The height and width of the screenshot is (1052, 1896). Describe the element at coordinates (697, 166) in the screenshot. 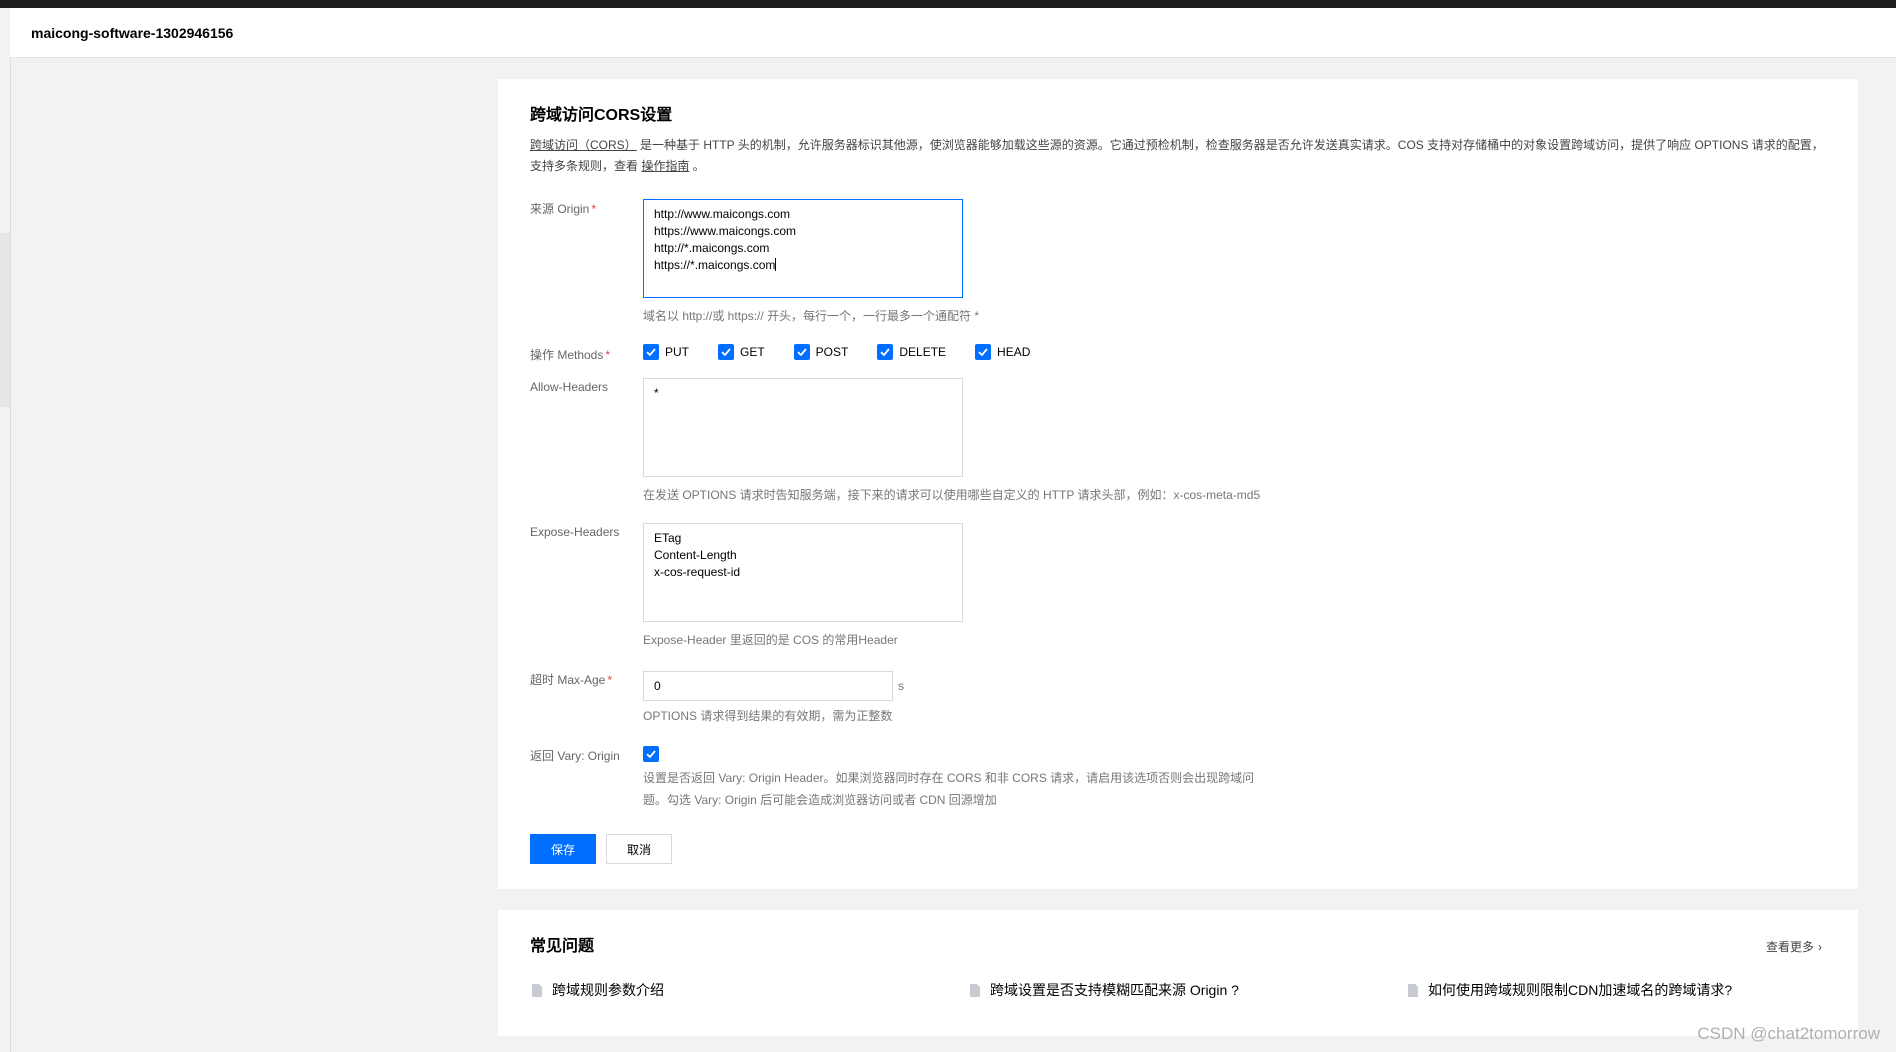

I see `cors-desc-end: 。` at that location.